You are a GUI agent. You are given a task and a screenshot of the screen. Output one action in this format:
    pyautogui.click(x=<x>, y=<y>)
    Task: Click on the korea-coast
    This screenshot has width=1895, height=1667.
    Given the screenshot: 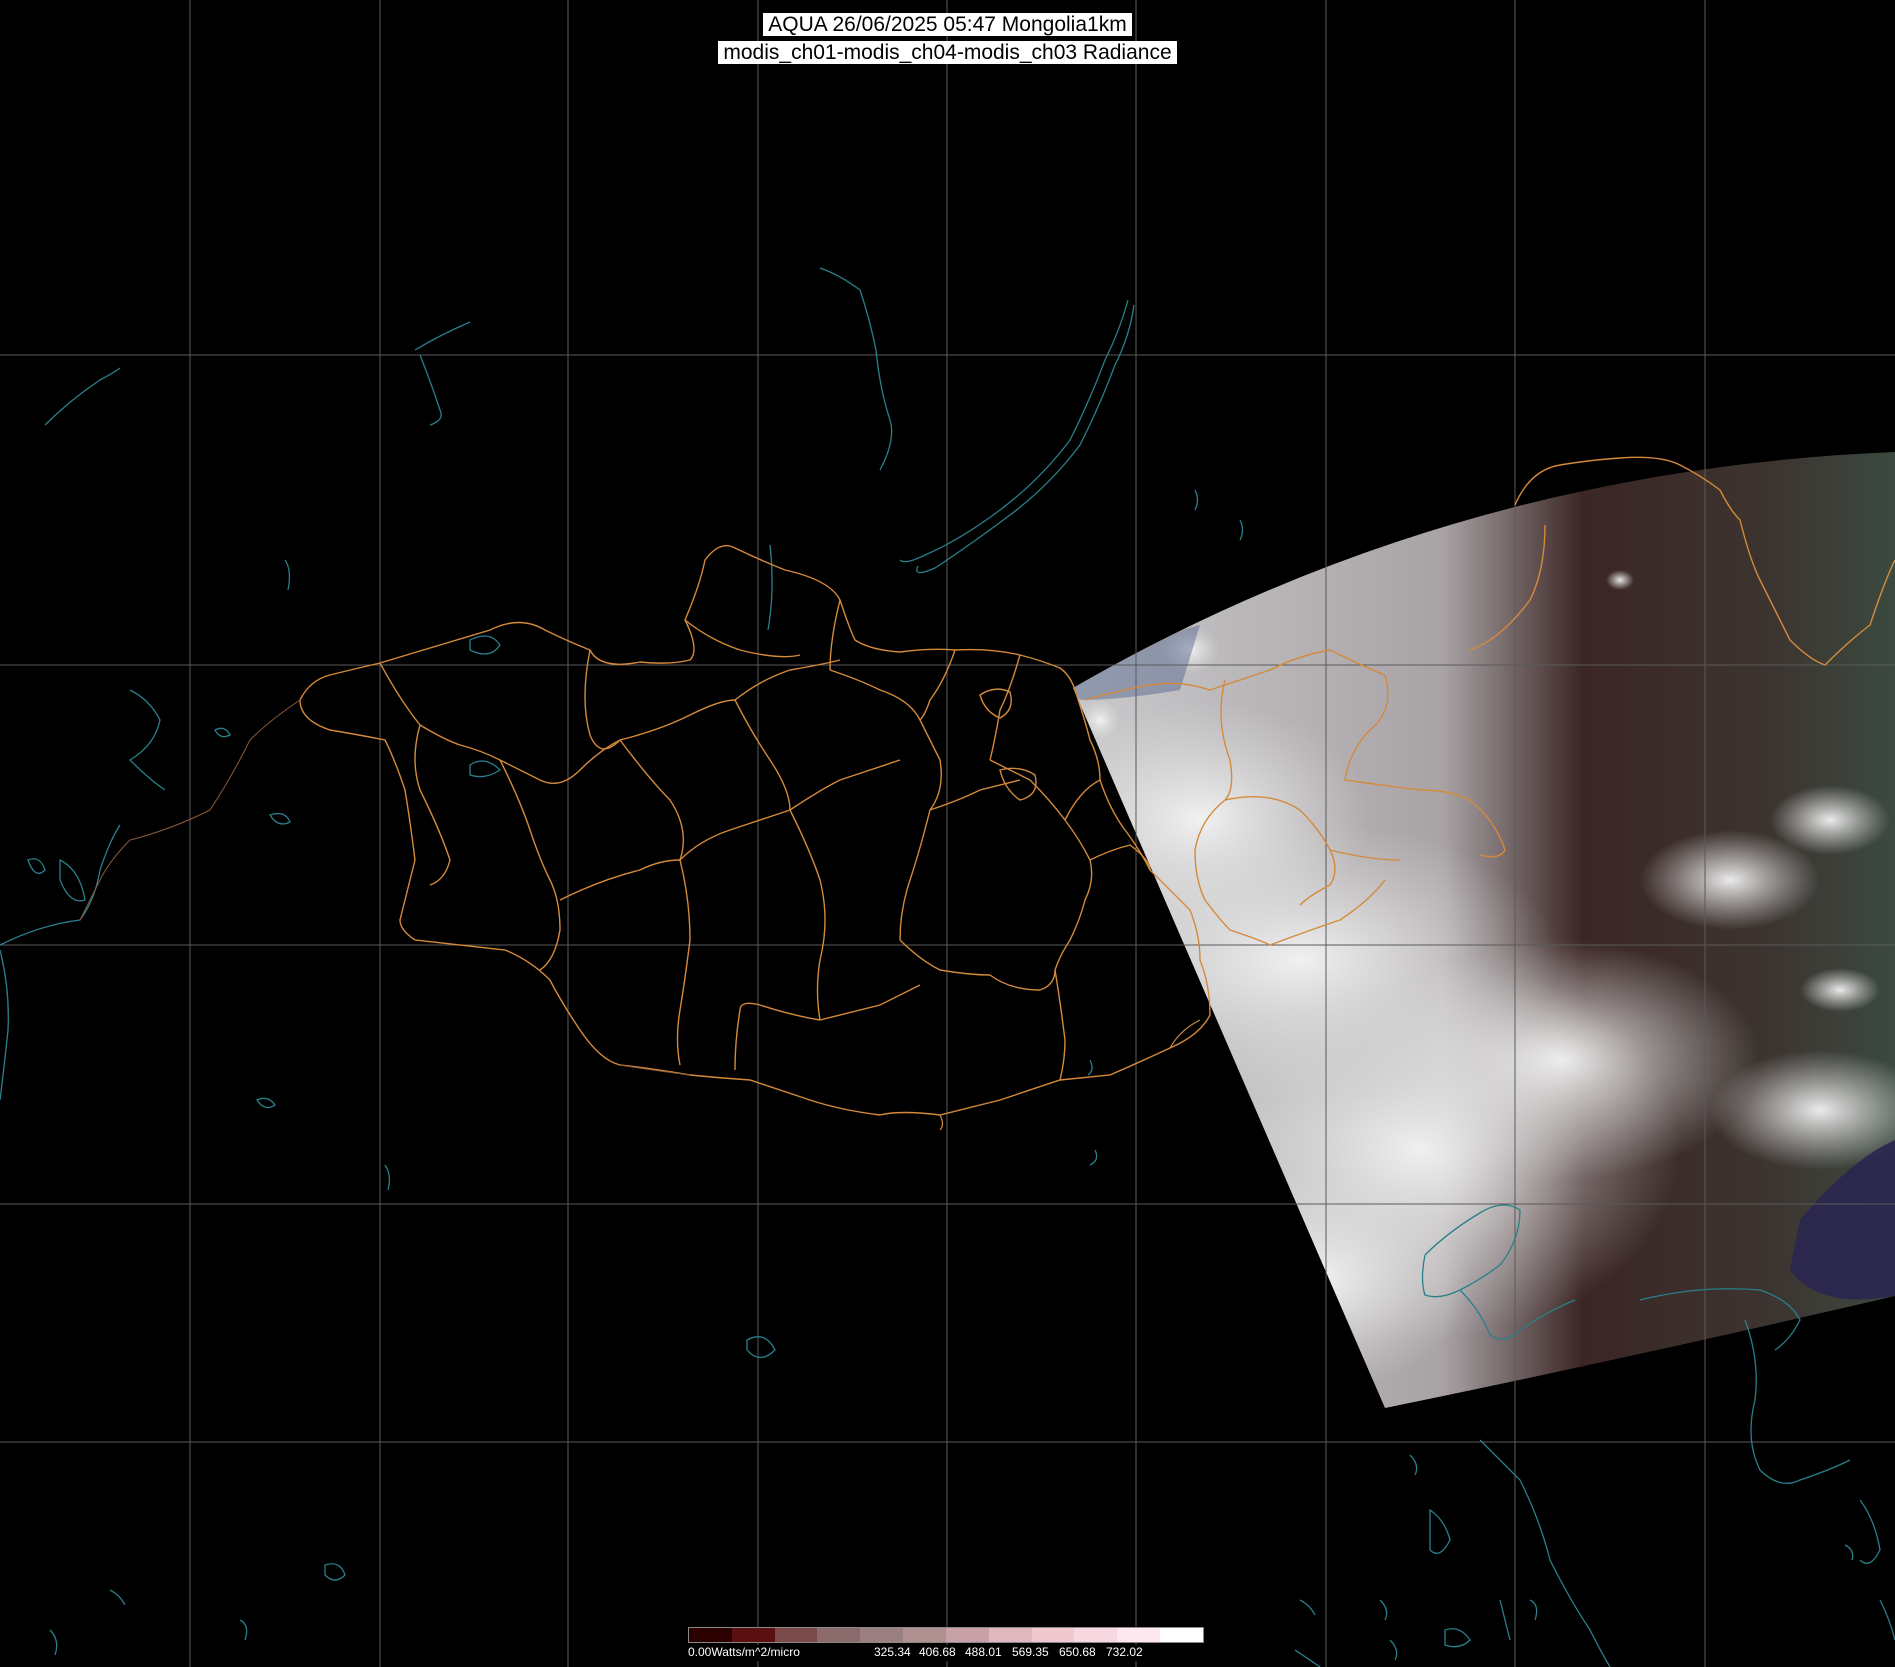 What is the action you would take?
    pyautogui.click(x=1797, y=1401)
    